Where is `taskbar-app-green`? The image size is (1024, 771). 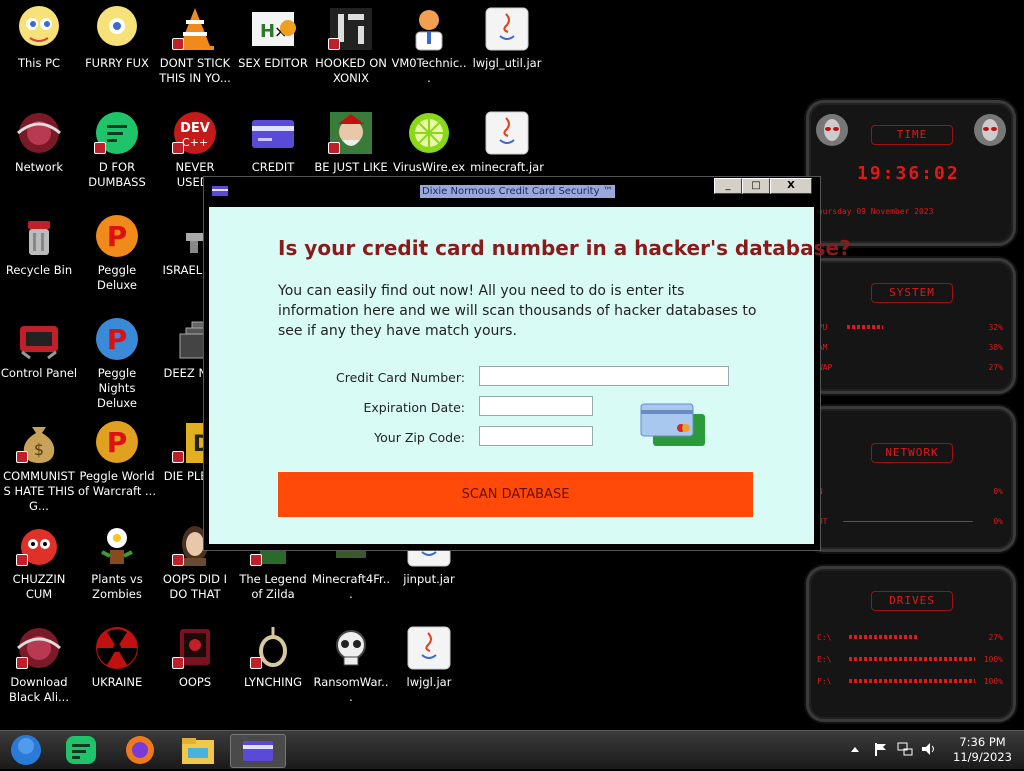 taskbar-app-green is located at coordinates (81, 750).